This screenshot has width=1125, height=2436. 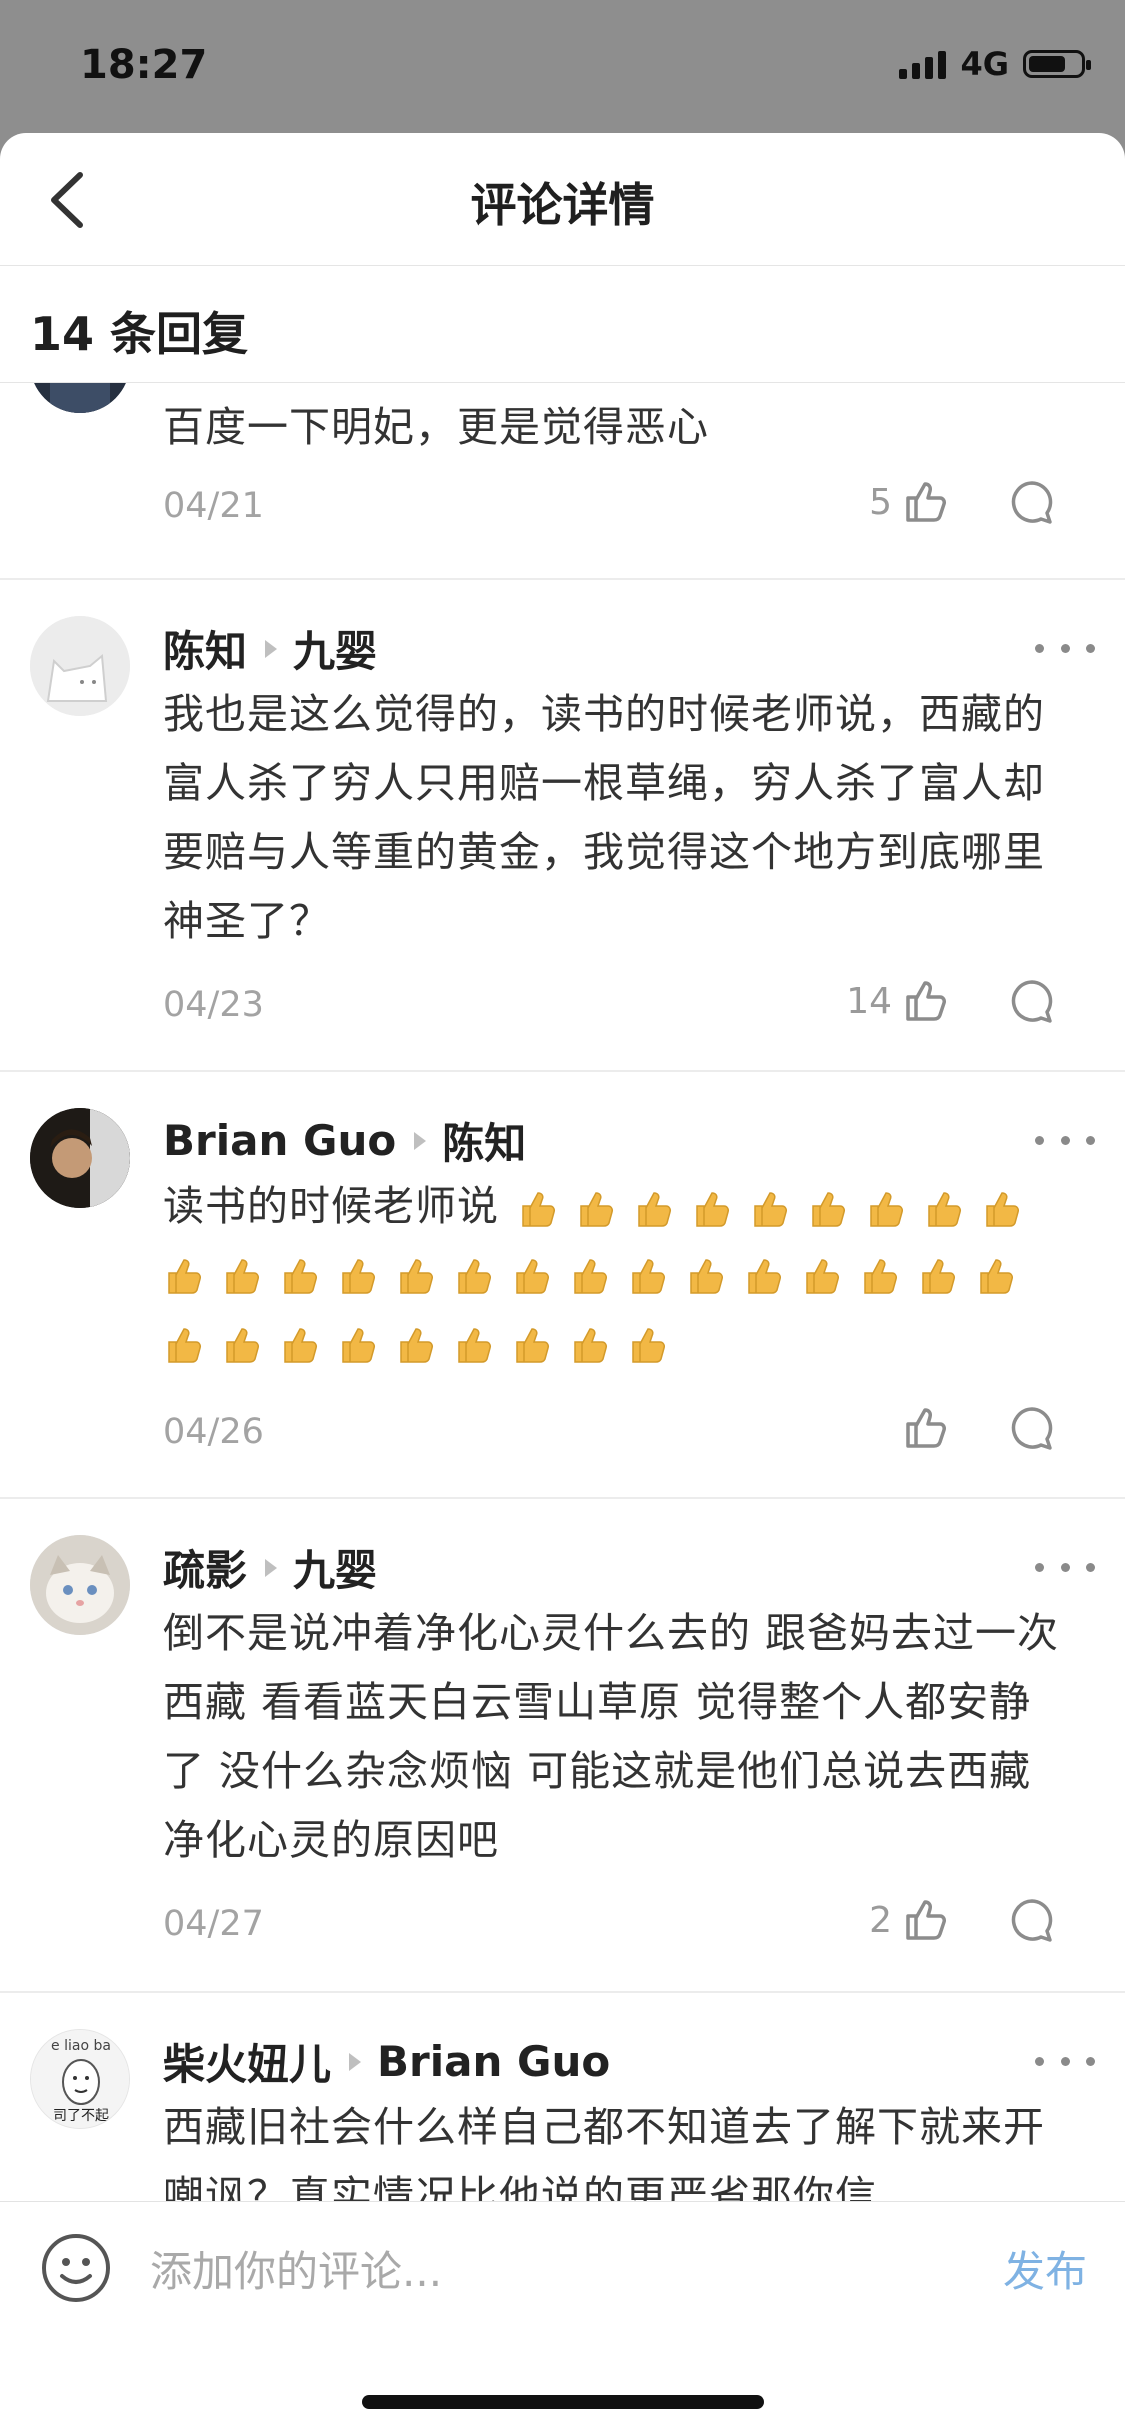 I want to click on smiley-icon, so click(x=76, y=2268).